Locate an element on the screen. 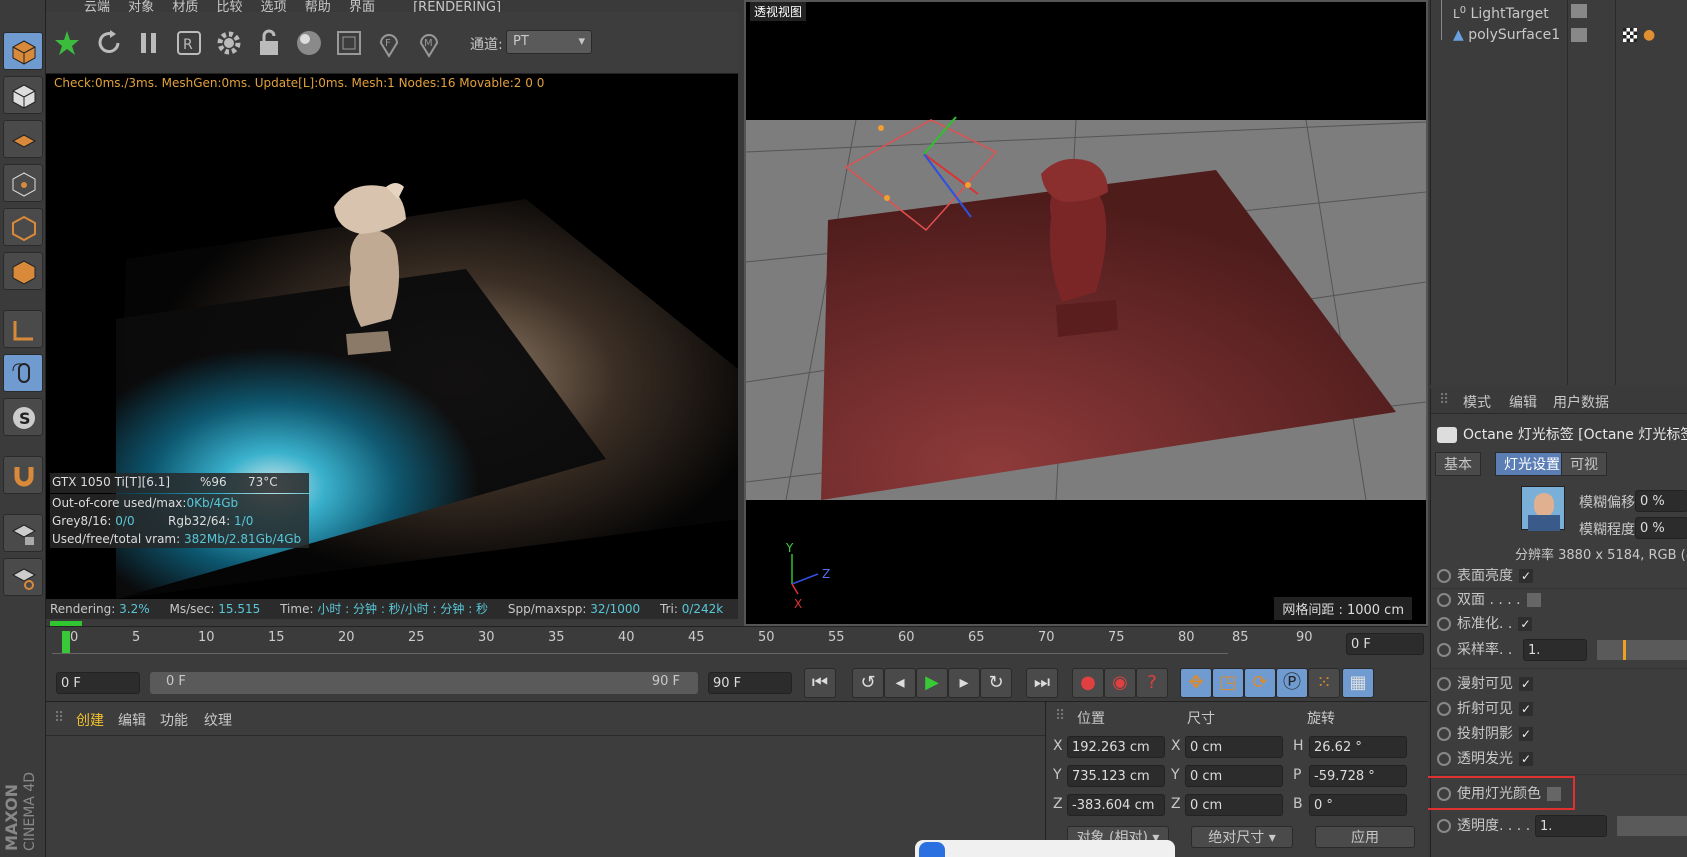  prev-frame-button: ◂ is located at coordinates (900, 683).